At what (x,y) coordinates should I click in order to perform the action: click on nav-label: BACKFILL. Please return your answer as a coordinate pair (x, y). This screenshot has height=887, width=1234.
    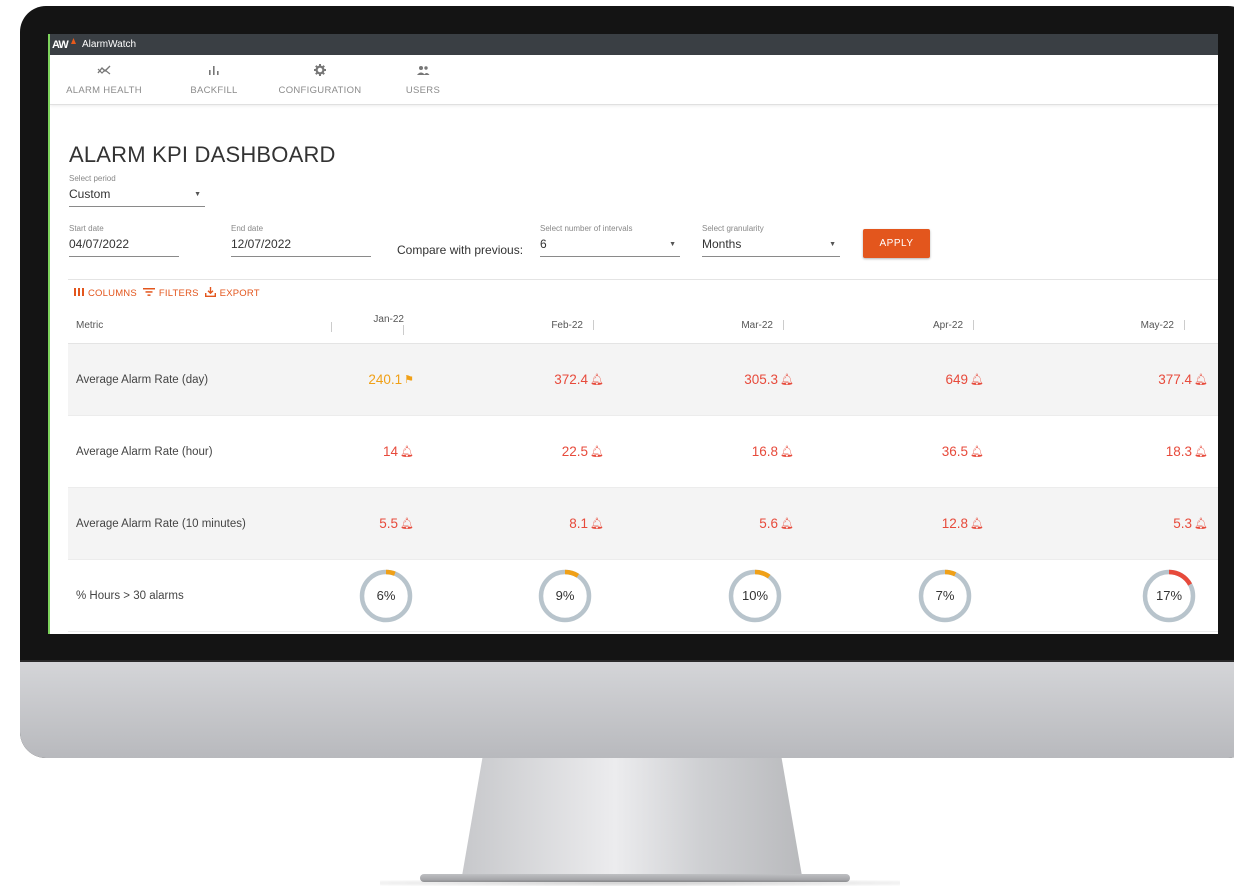
    Looking at the image, I should click on (214, 90).